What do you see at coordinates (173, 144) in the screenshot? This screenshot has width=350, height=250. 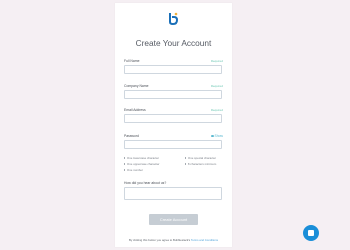 I see `password-input` at bounding box center [173, 144].